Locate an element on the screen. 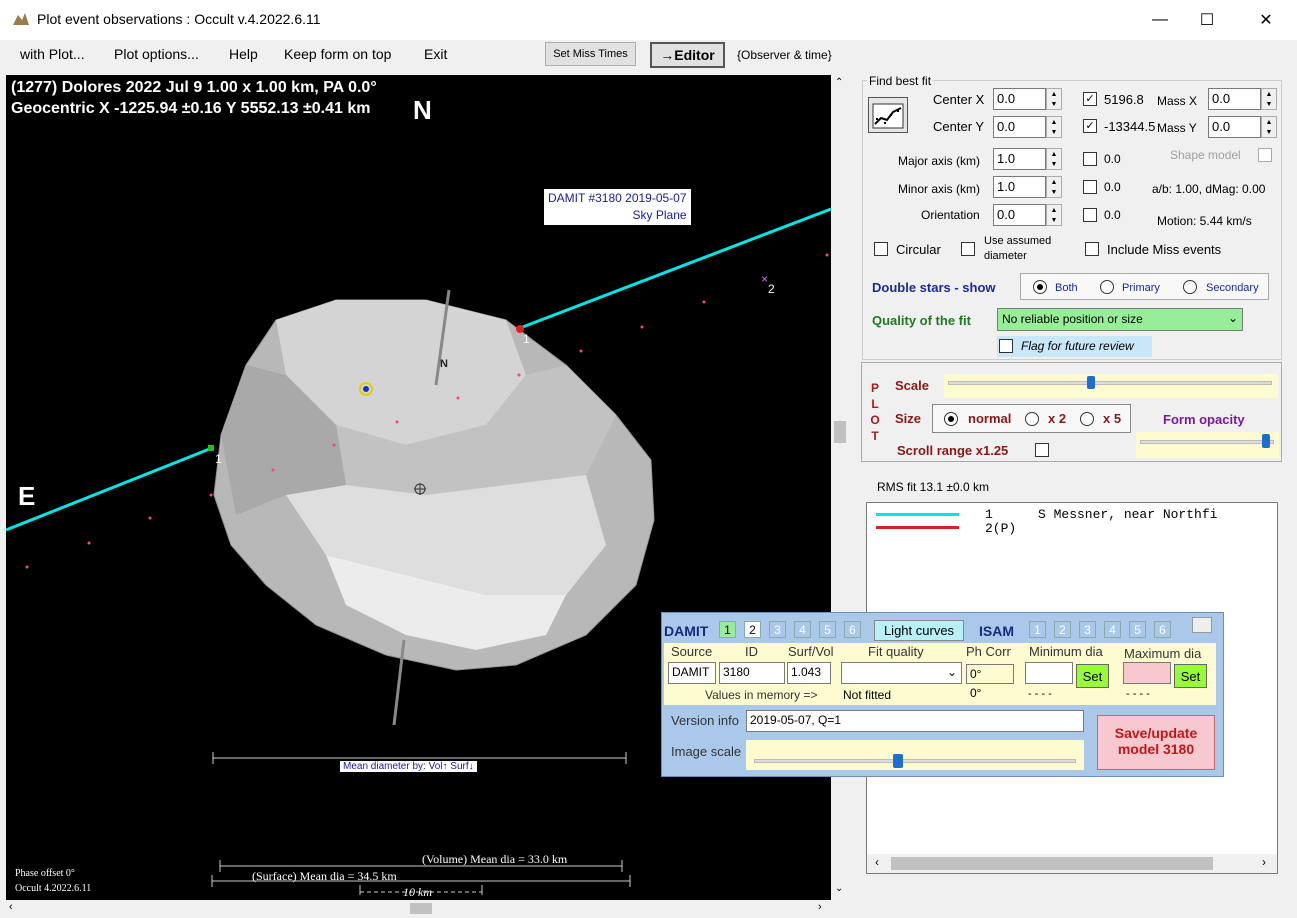 Image resolution: width=1297 pixels, height=918 pixels. isam-title: ISAM is located at coordinates (996, 631).